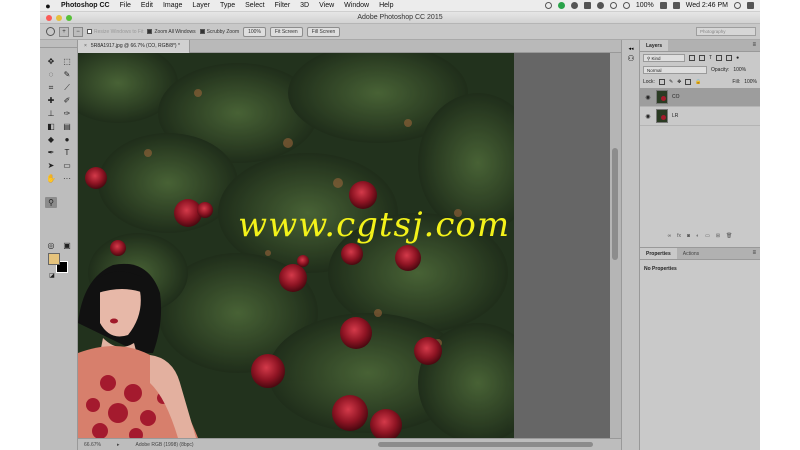 The image size is (800, 450). What do you see at coordinates (692, 58) in the screenshot?
I see `filter-pixel-icon` at bounding box center [692, 58].